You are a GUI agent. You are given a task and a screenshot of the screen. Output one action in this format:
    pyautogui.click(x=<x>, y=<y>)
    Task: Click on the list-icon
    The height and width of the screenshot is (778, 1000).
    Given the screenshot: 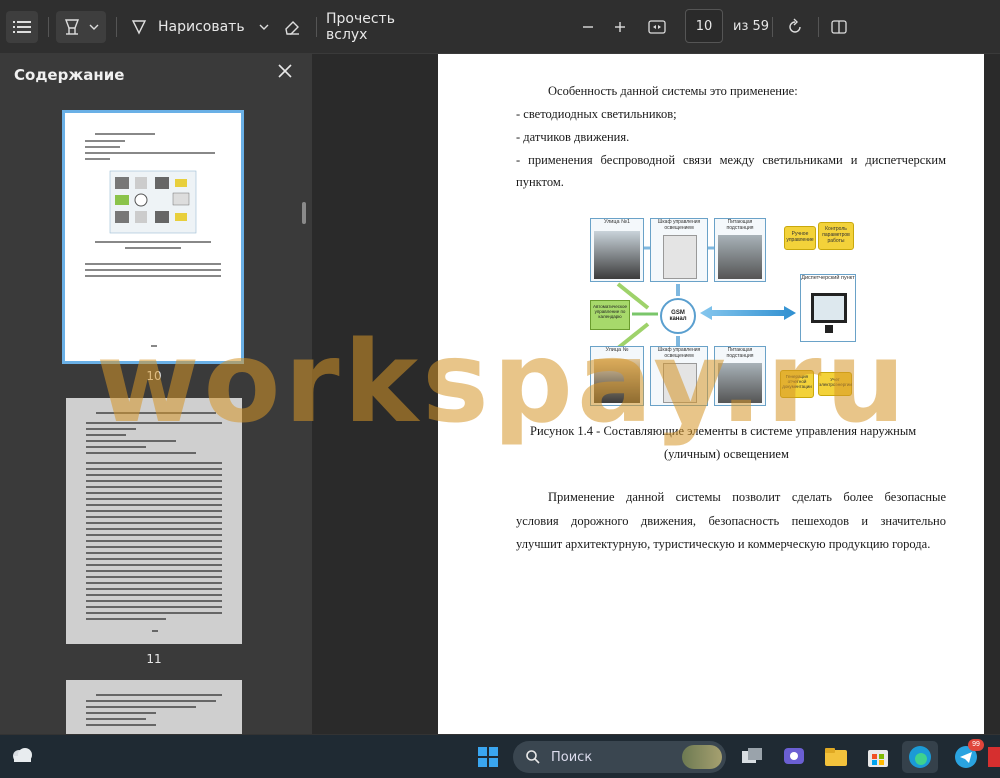 What is the action you would take?
    pyautogui.click(x=22, y=27)
    